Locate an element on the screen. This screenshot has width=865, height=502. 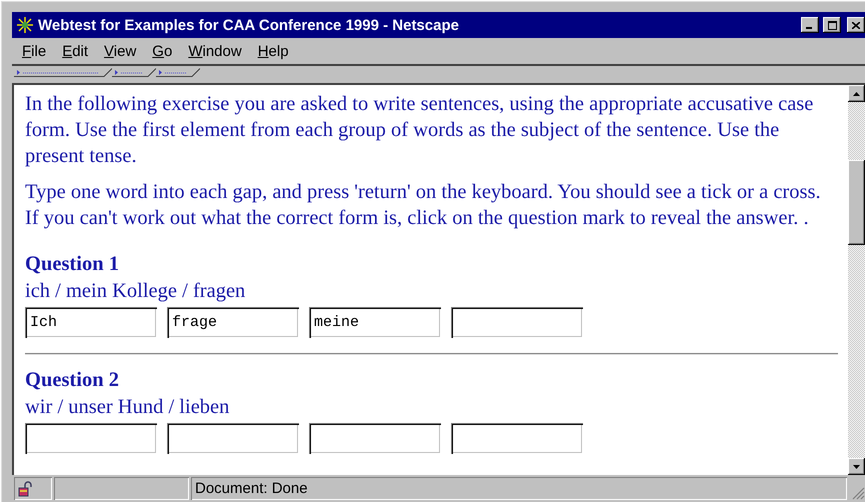
maximize-icon is located at coordinates (832, 25).